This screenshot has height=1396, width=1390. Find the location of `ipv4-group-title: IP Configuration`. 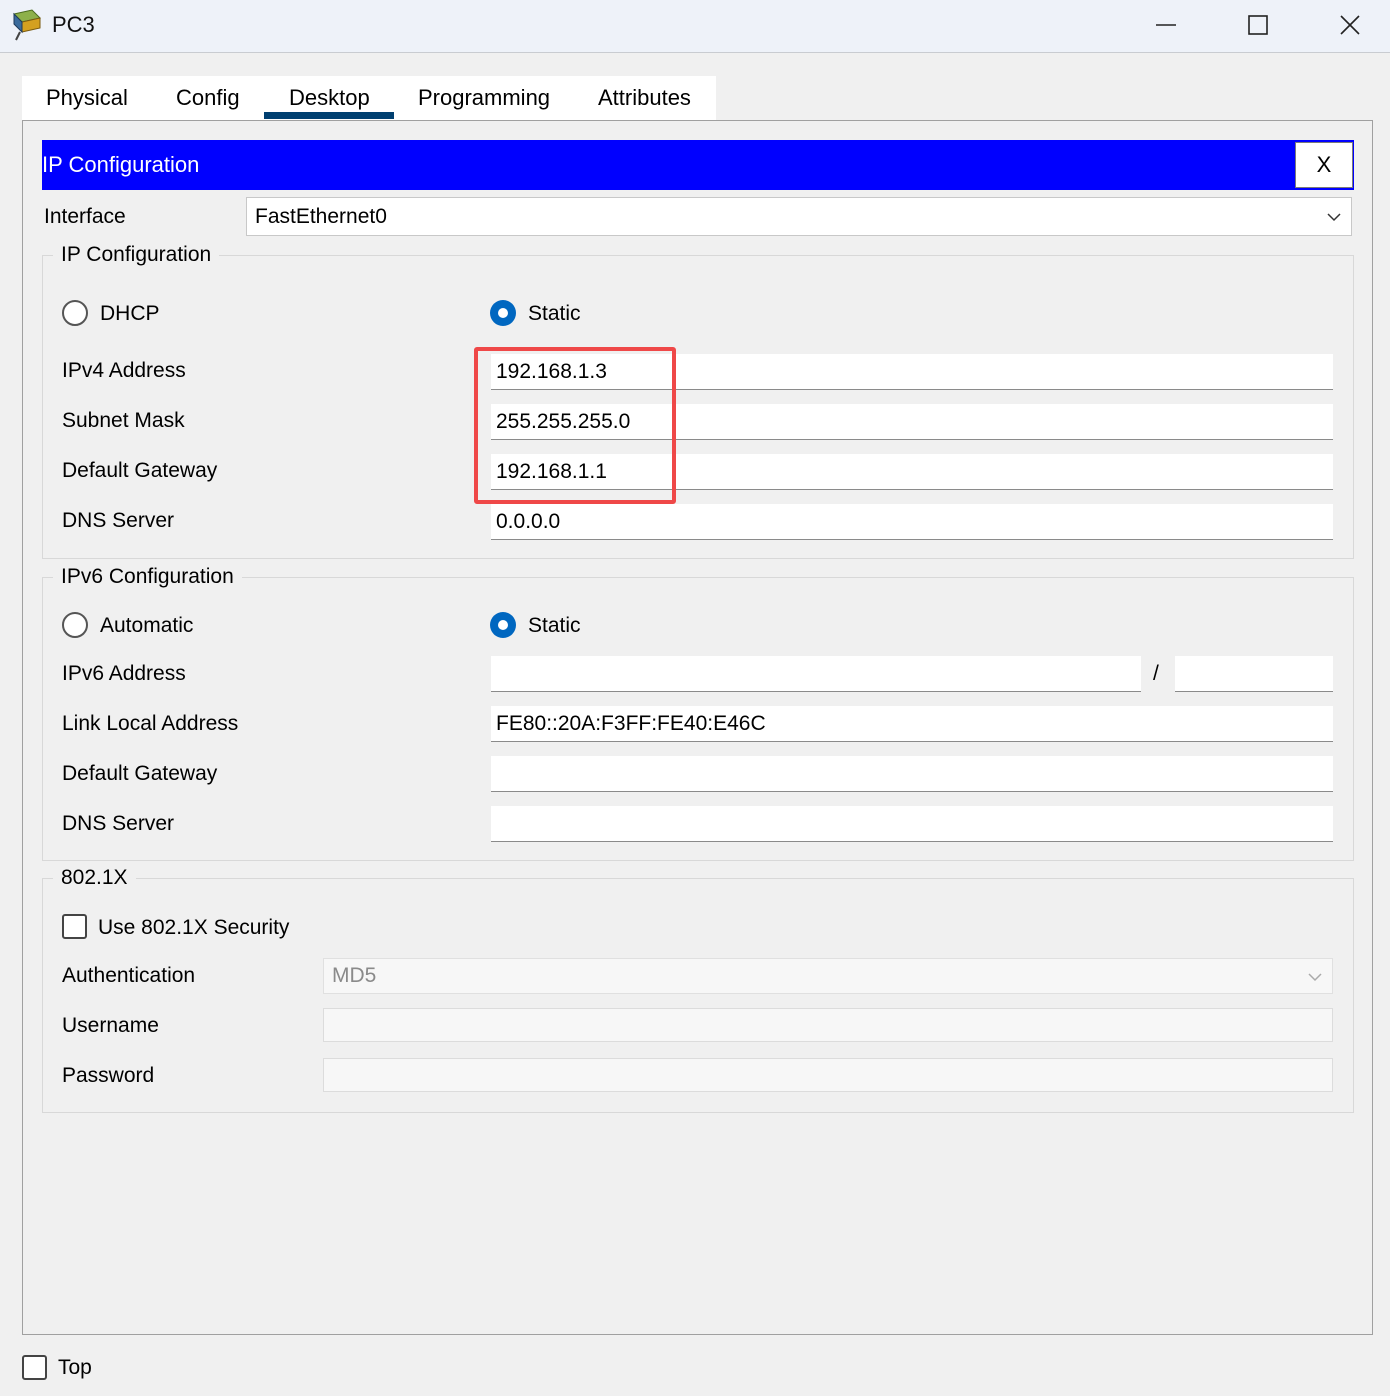

ipv4-group-title: IP Configuration is located at coordinates (136, 255).